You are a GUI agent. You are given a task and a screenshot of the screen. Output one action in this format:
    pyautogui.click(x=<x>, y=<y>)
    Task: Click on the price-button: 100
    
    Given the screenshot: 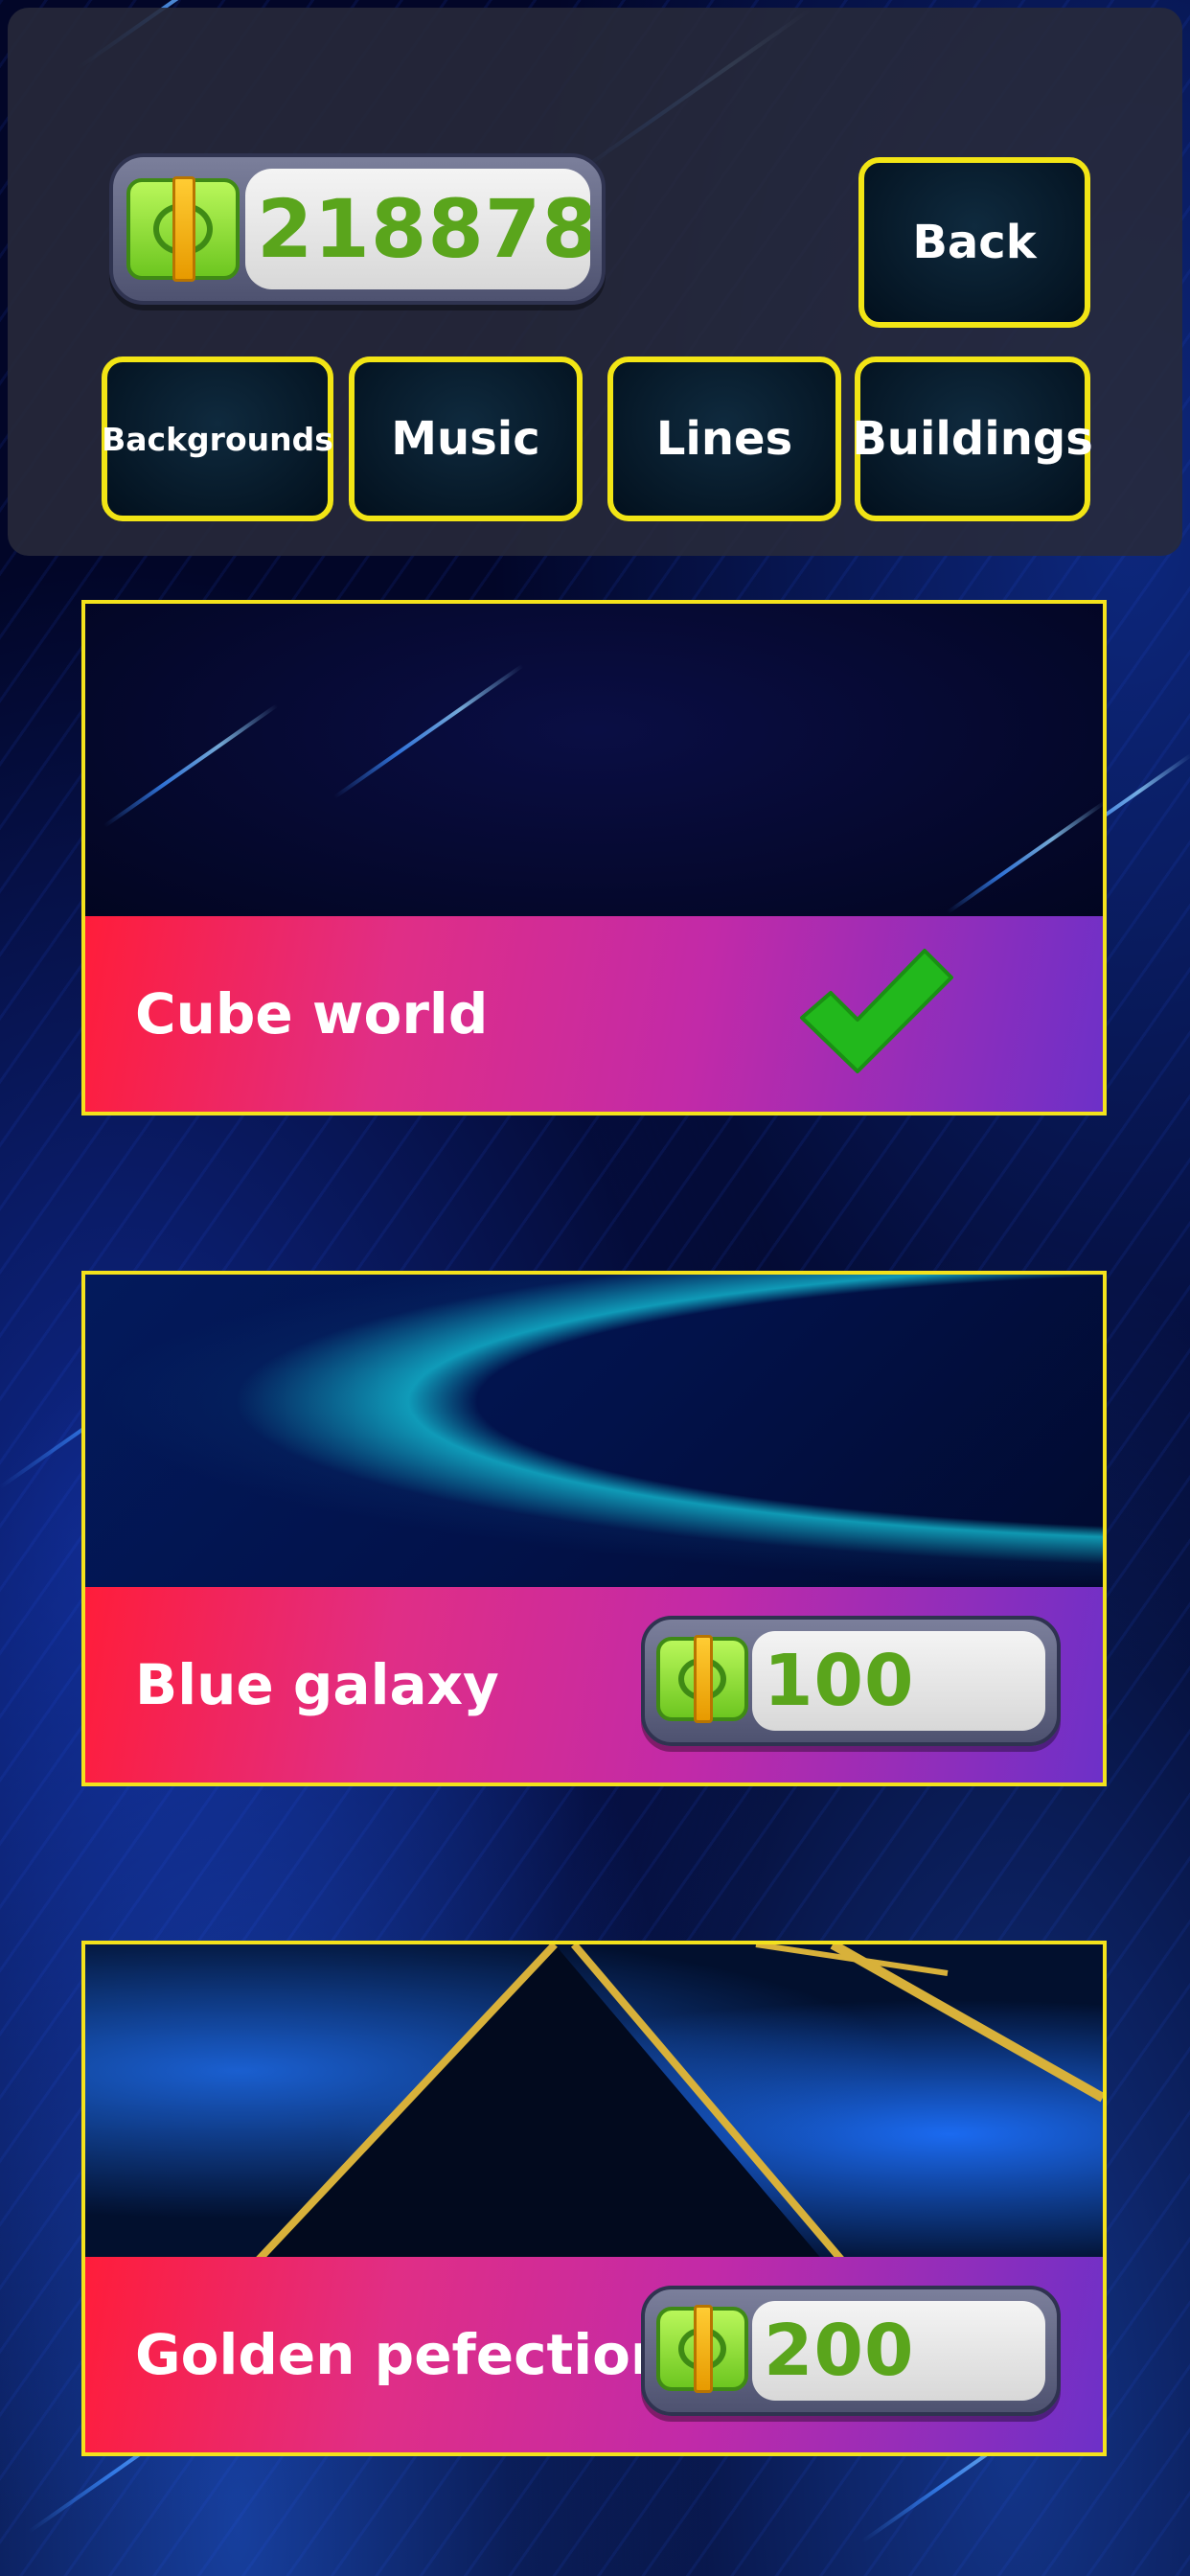 What is the action you would take?
    pyautogui.click(x=851, y=1681)
    